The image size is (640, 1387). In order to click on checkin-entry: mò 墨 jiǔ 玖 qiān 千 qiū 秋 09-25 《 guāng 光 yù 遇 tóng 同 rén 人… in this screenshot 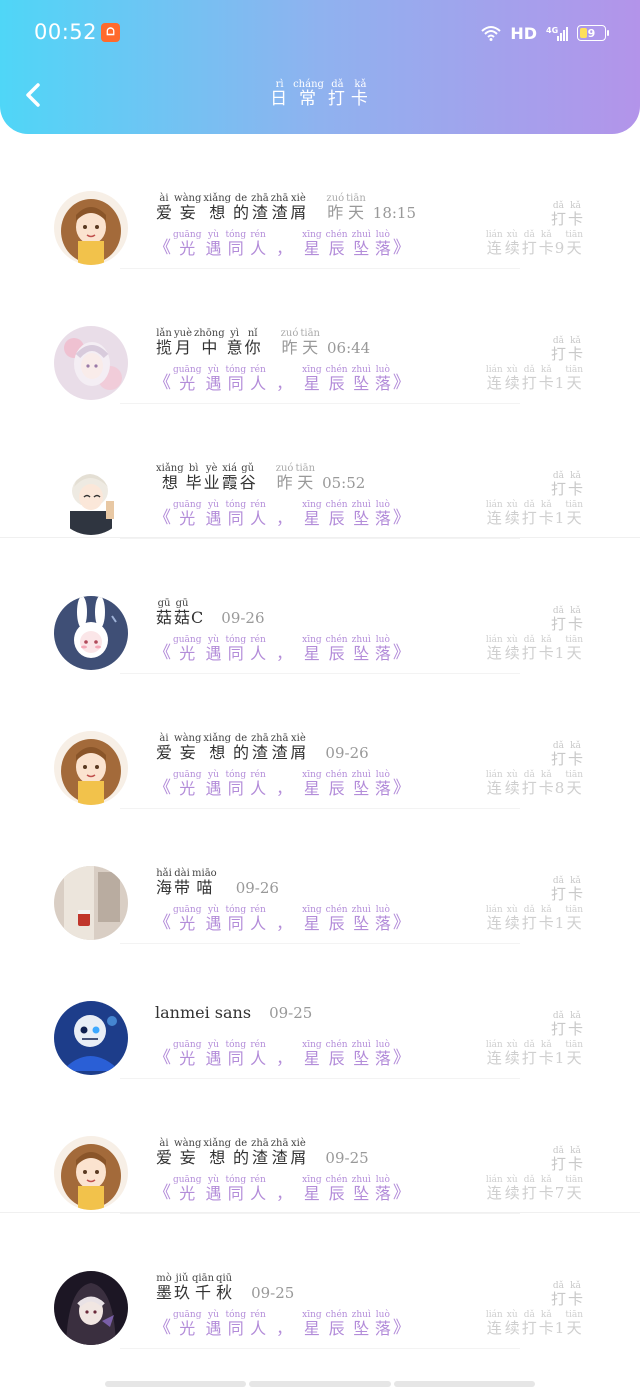, I will do `click(320, 1280)`.